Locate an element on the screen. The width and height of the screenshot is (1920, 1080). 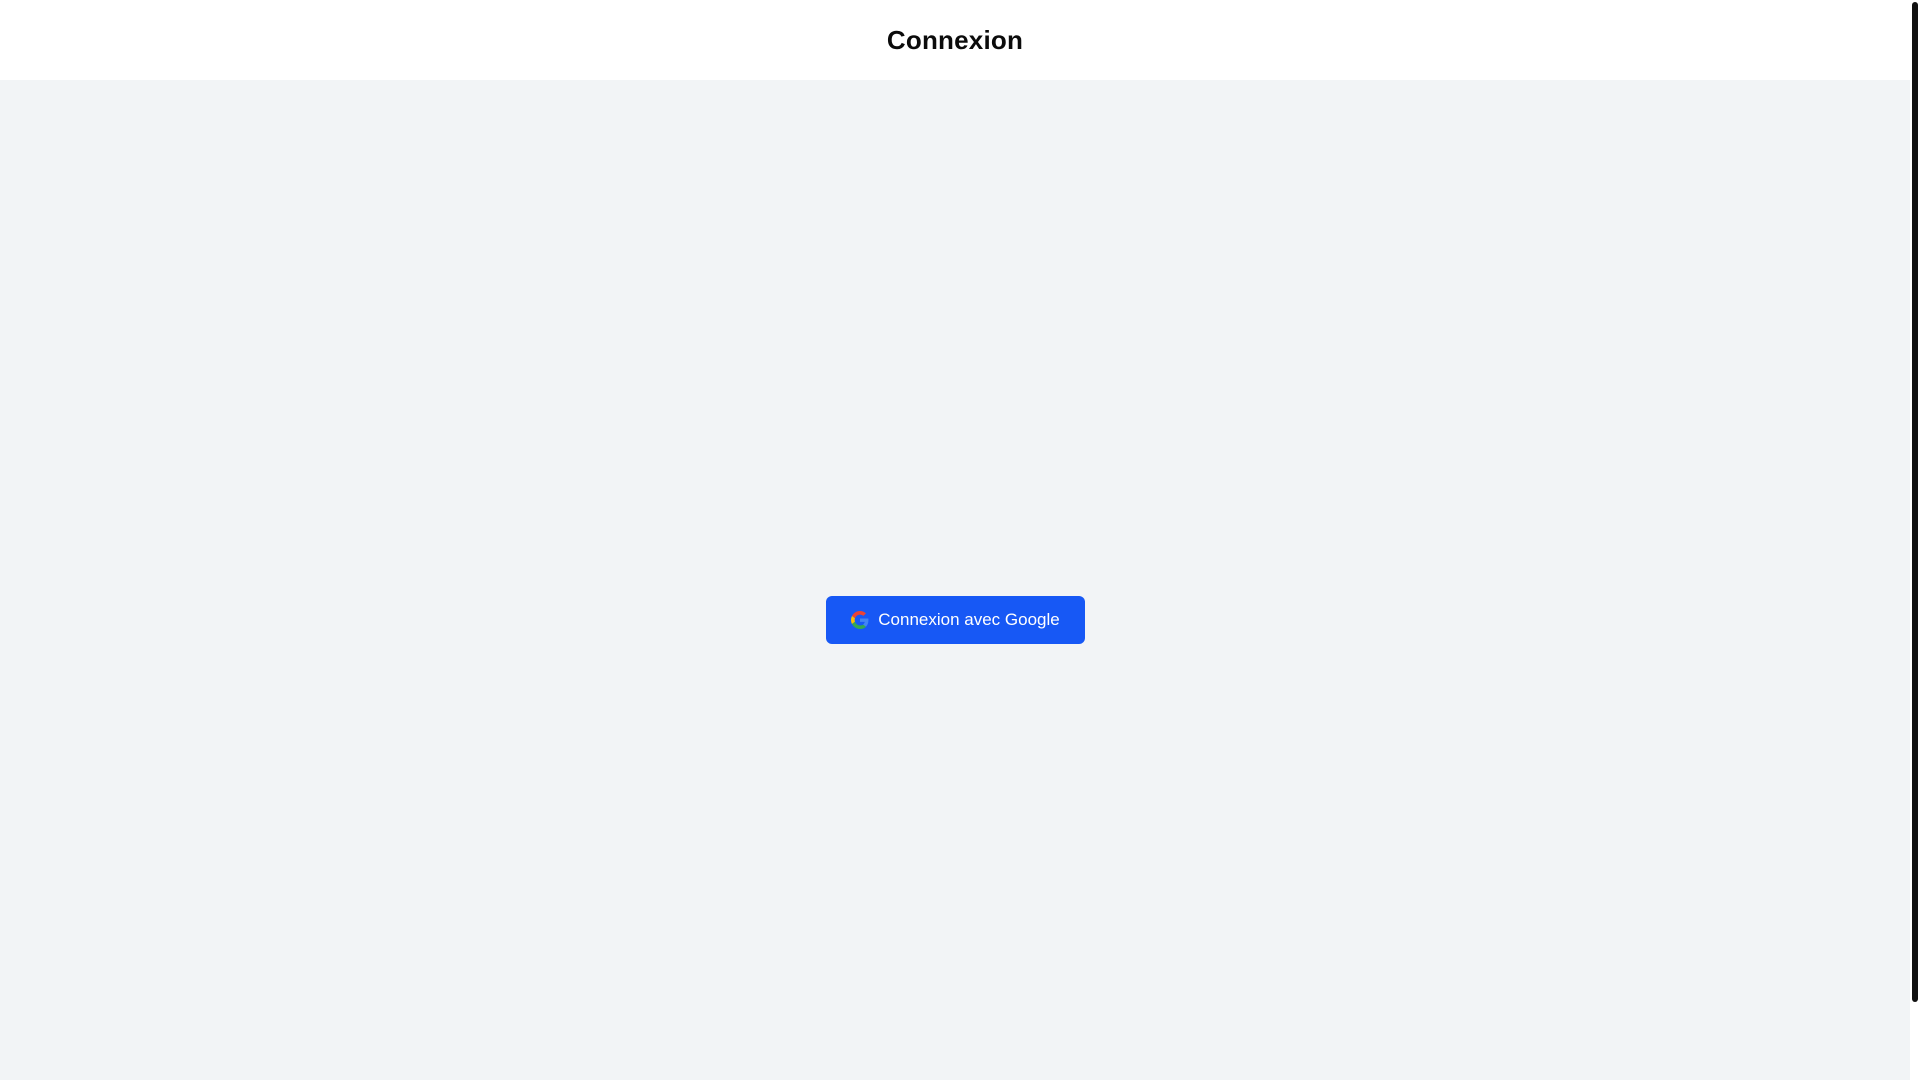
top-header: Connexion is located at coordinates (955, 40).